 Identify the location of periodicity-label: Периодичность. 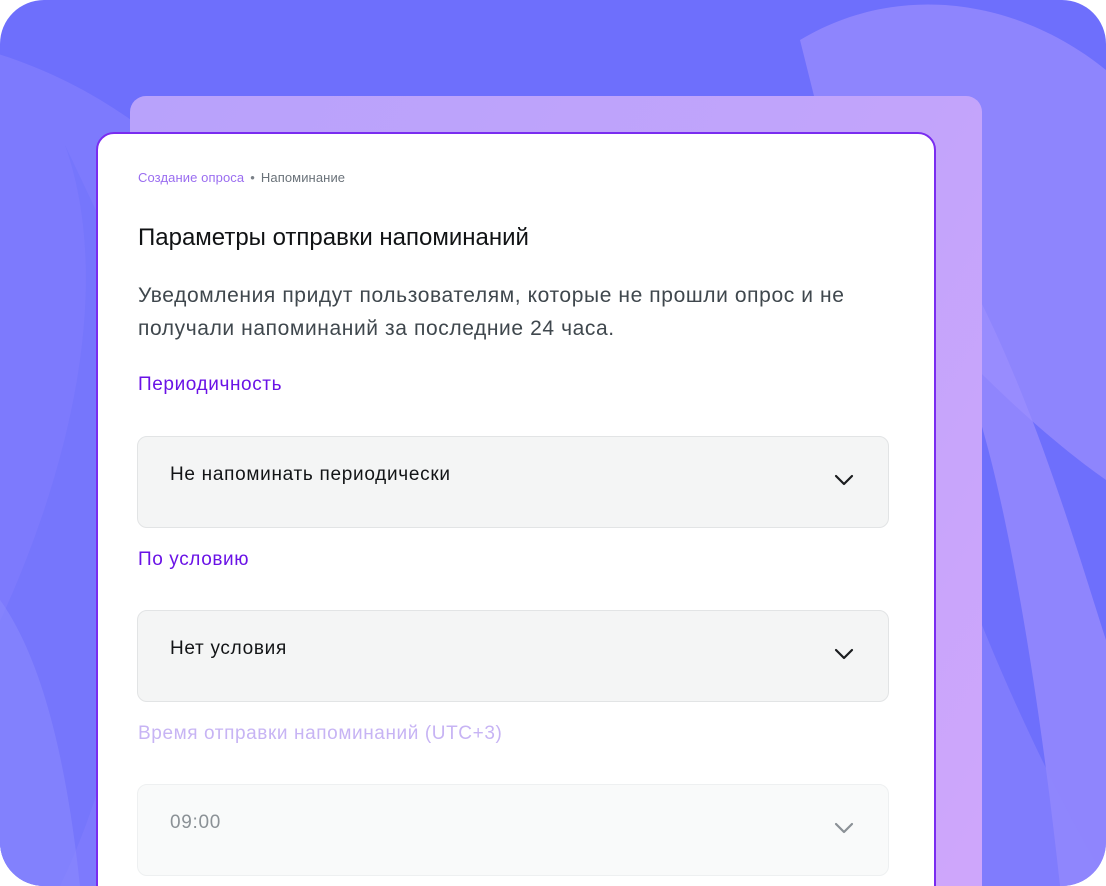
(210, 384).